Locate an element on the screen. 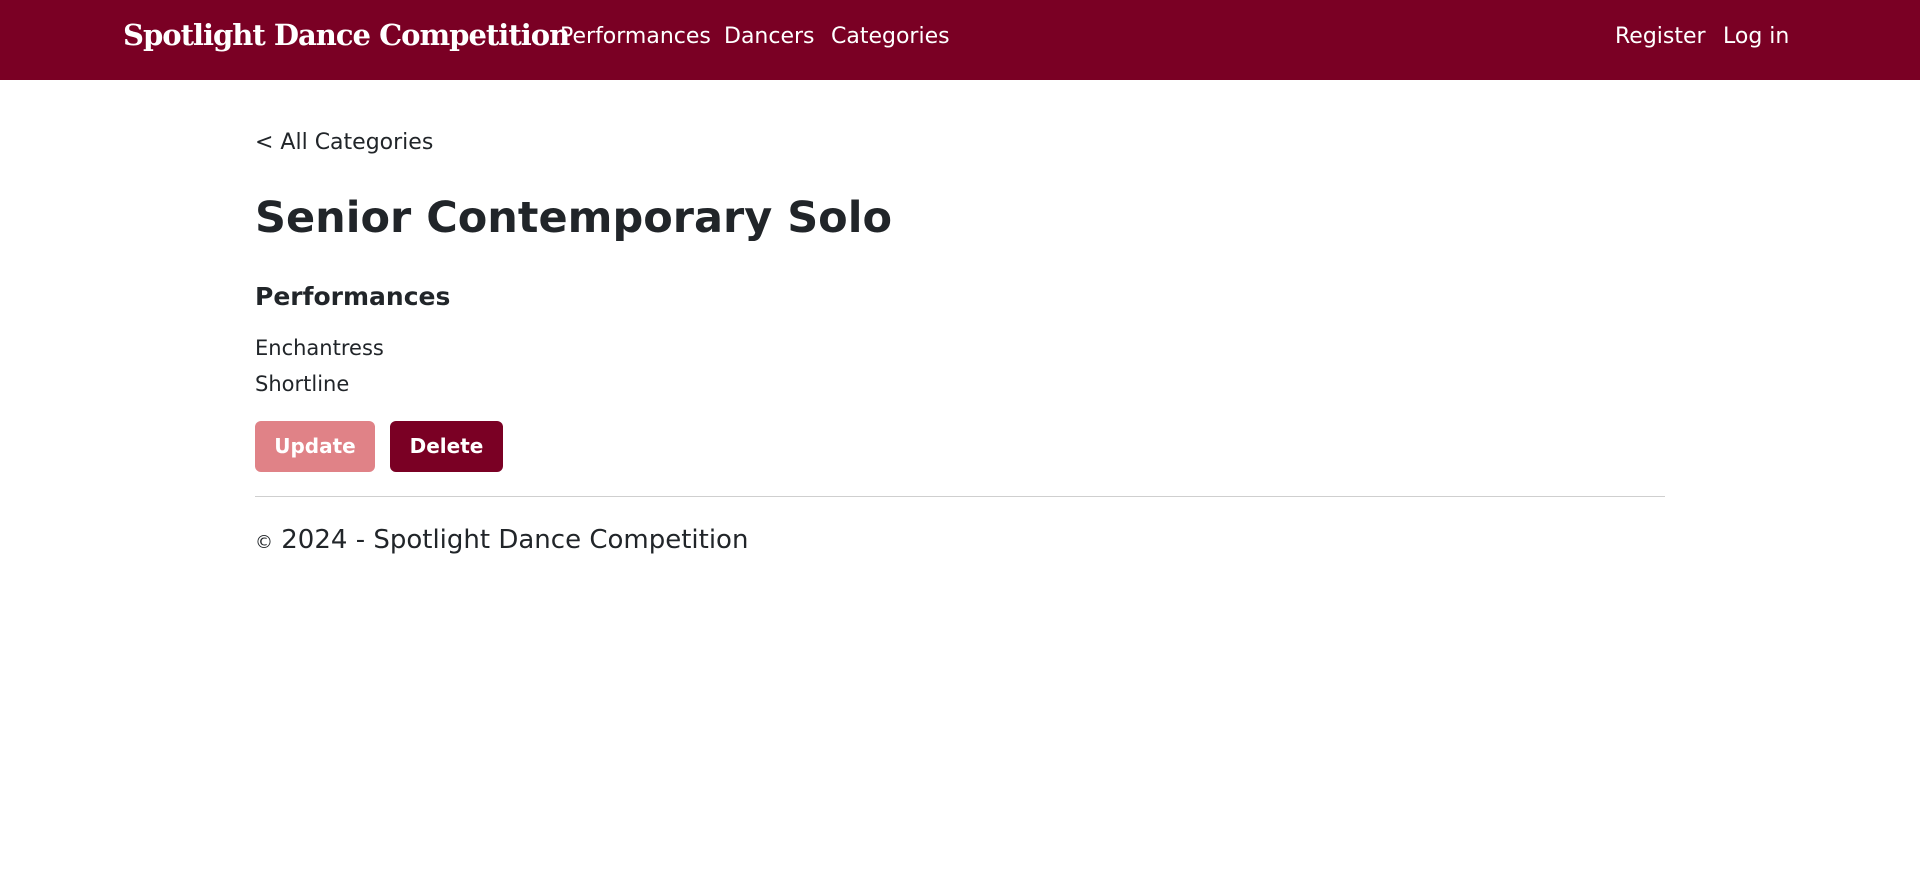 The width and height of the screenshot is (1920, 870). nav-link-performances: Performances is located at coordinates (635, 36).